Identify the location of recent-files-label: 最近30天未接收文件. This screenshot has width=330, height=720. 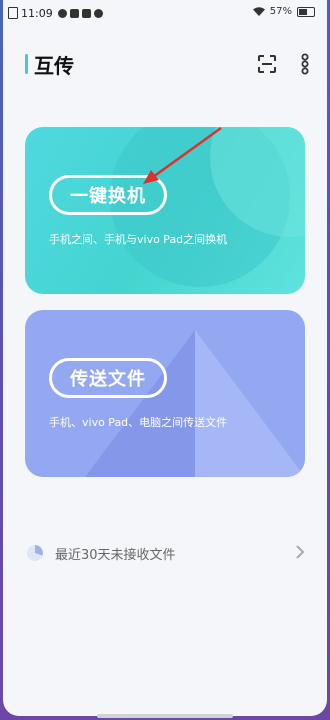
(115, 555).